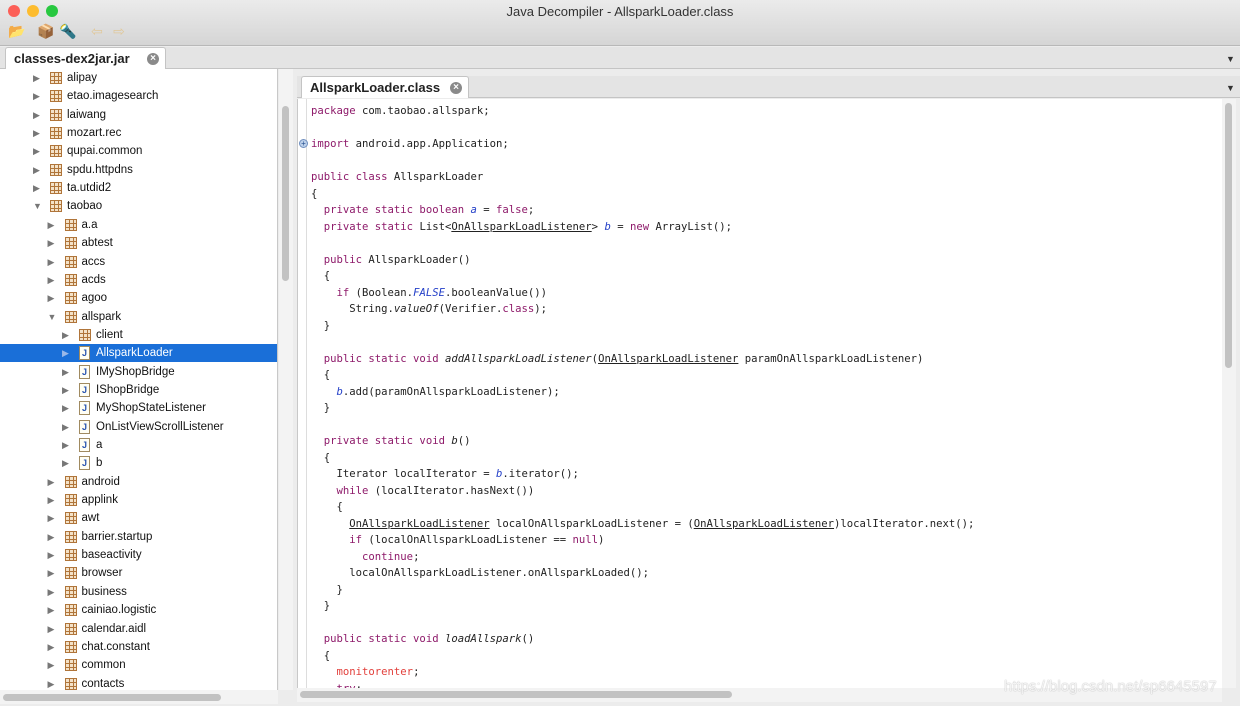  I want to click on tree-item: ▶ alipay, so click(138, 78).